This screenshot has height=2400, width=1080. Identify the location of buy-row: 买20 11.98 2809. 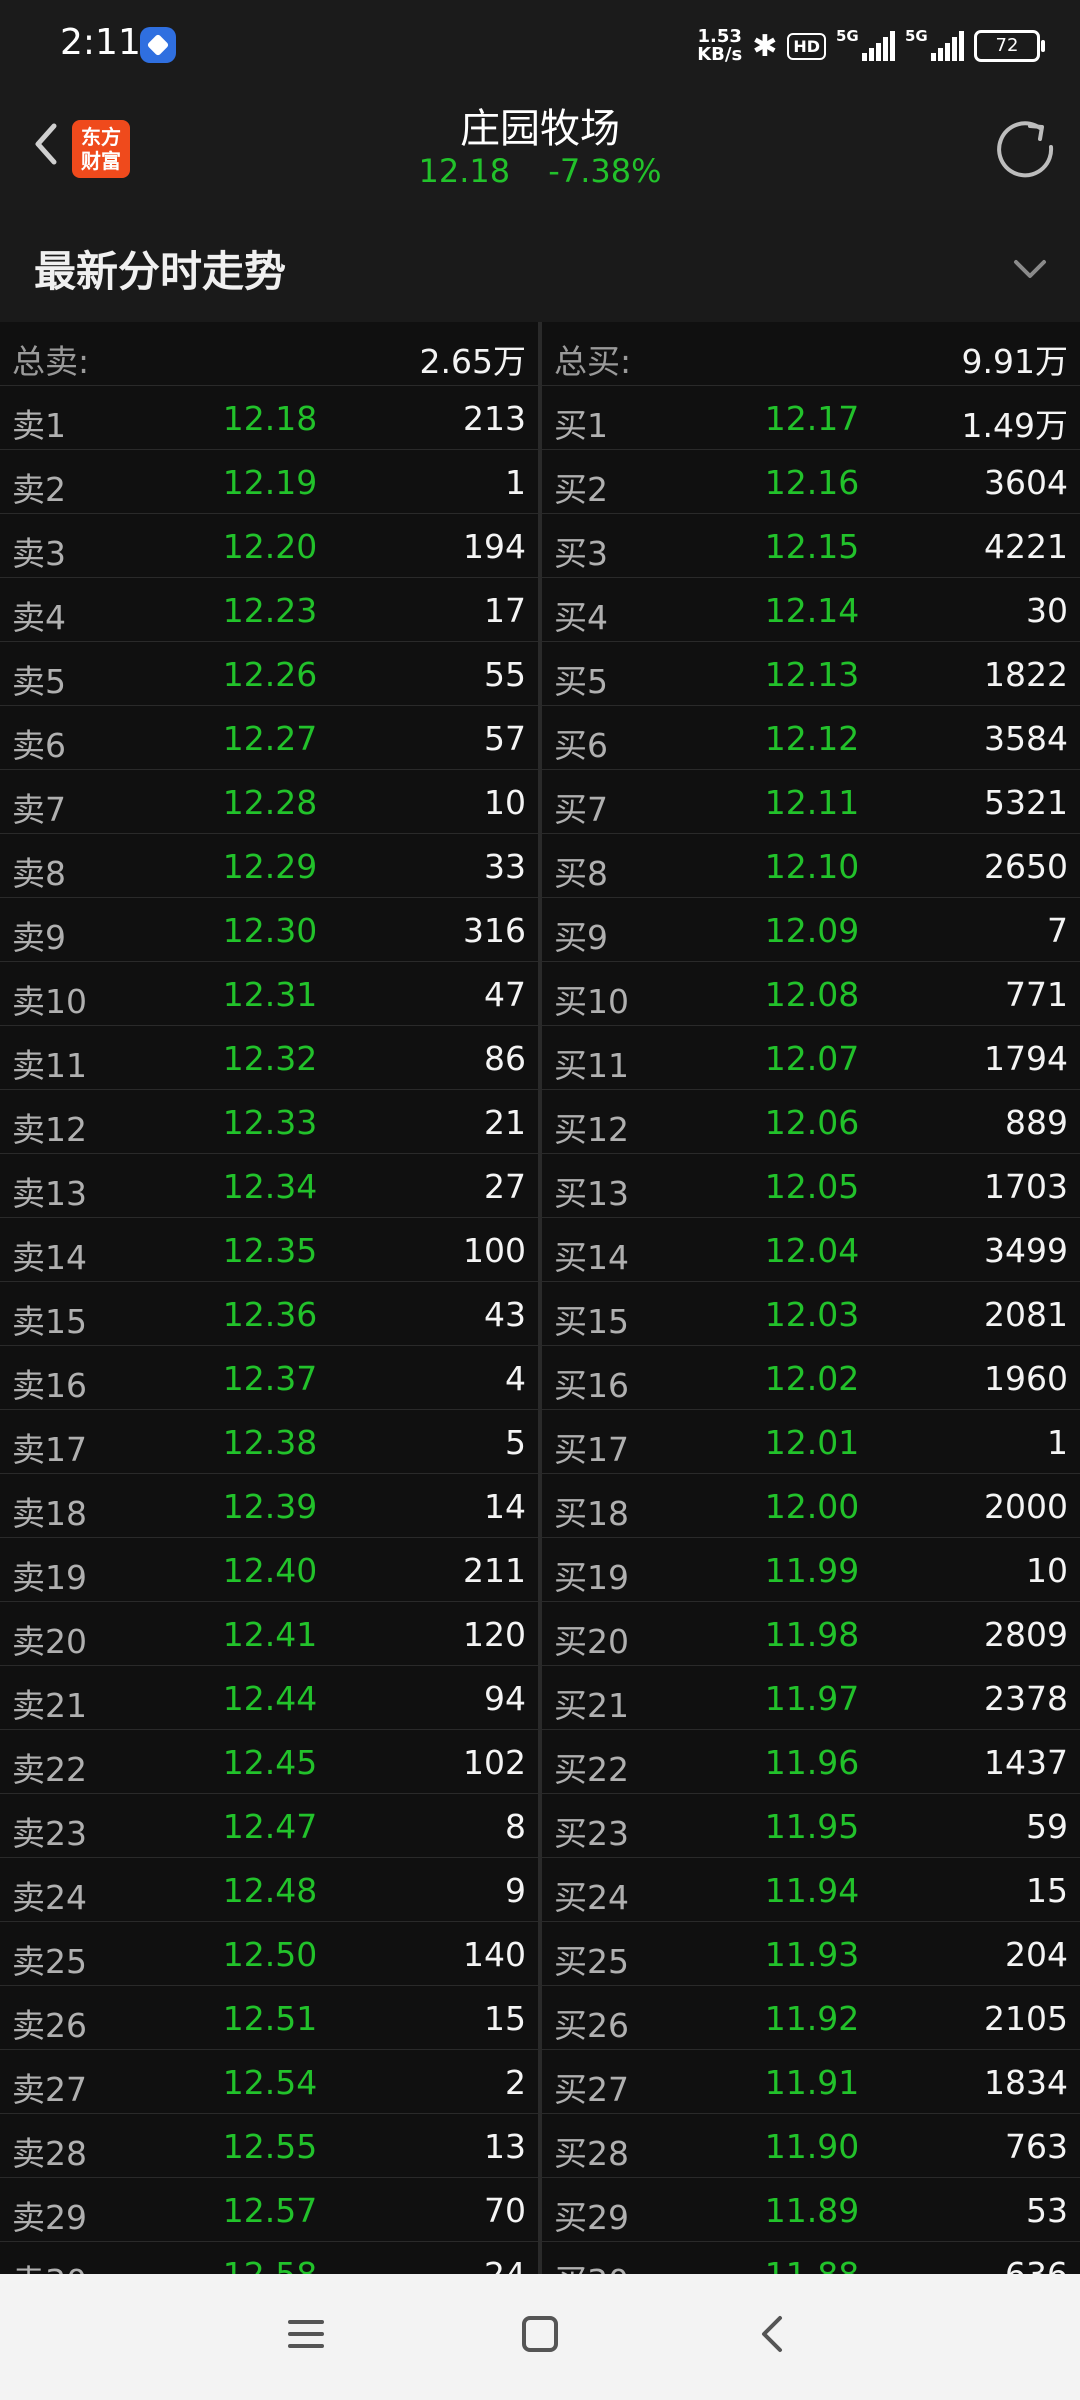
(811, 1634).